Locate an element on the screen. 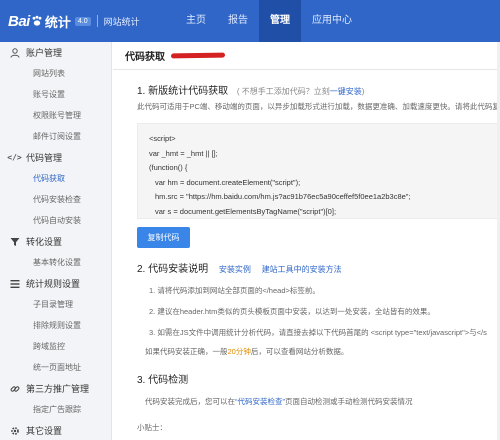  sidebar-group-third-party: 第三方推广管理 is located at coordinates (55, 388).